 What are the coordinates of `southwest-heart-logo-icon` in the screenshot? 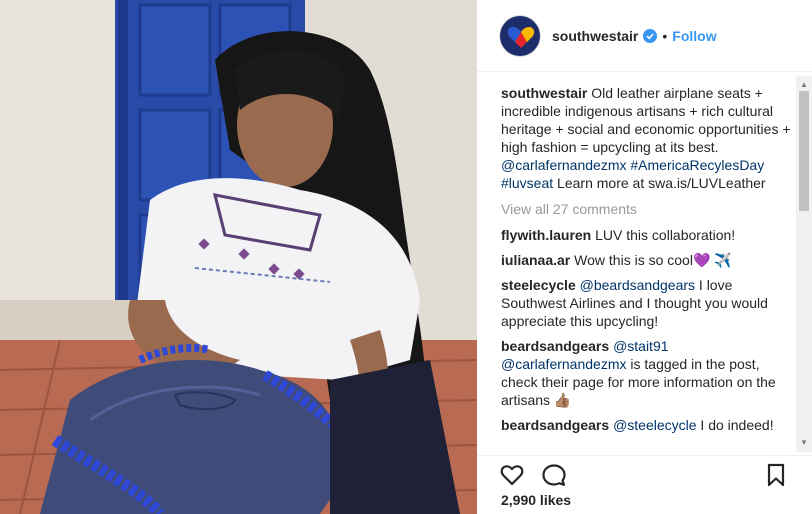 It's located at (520, 35).